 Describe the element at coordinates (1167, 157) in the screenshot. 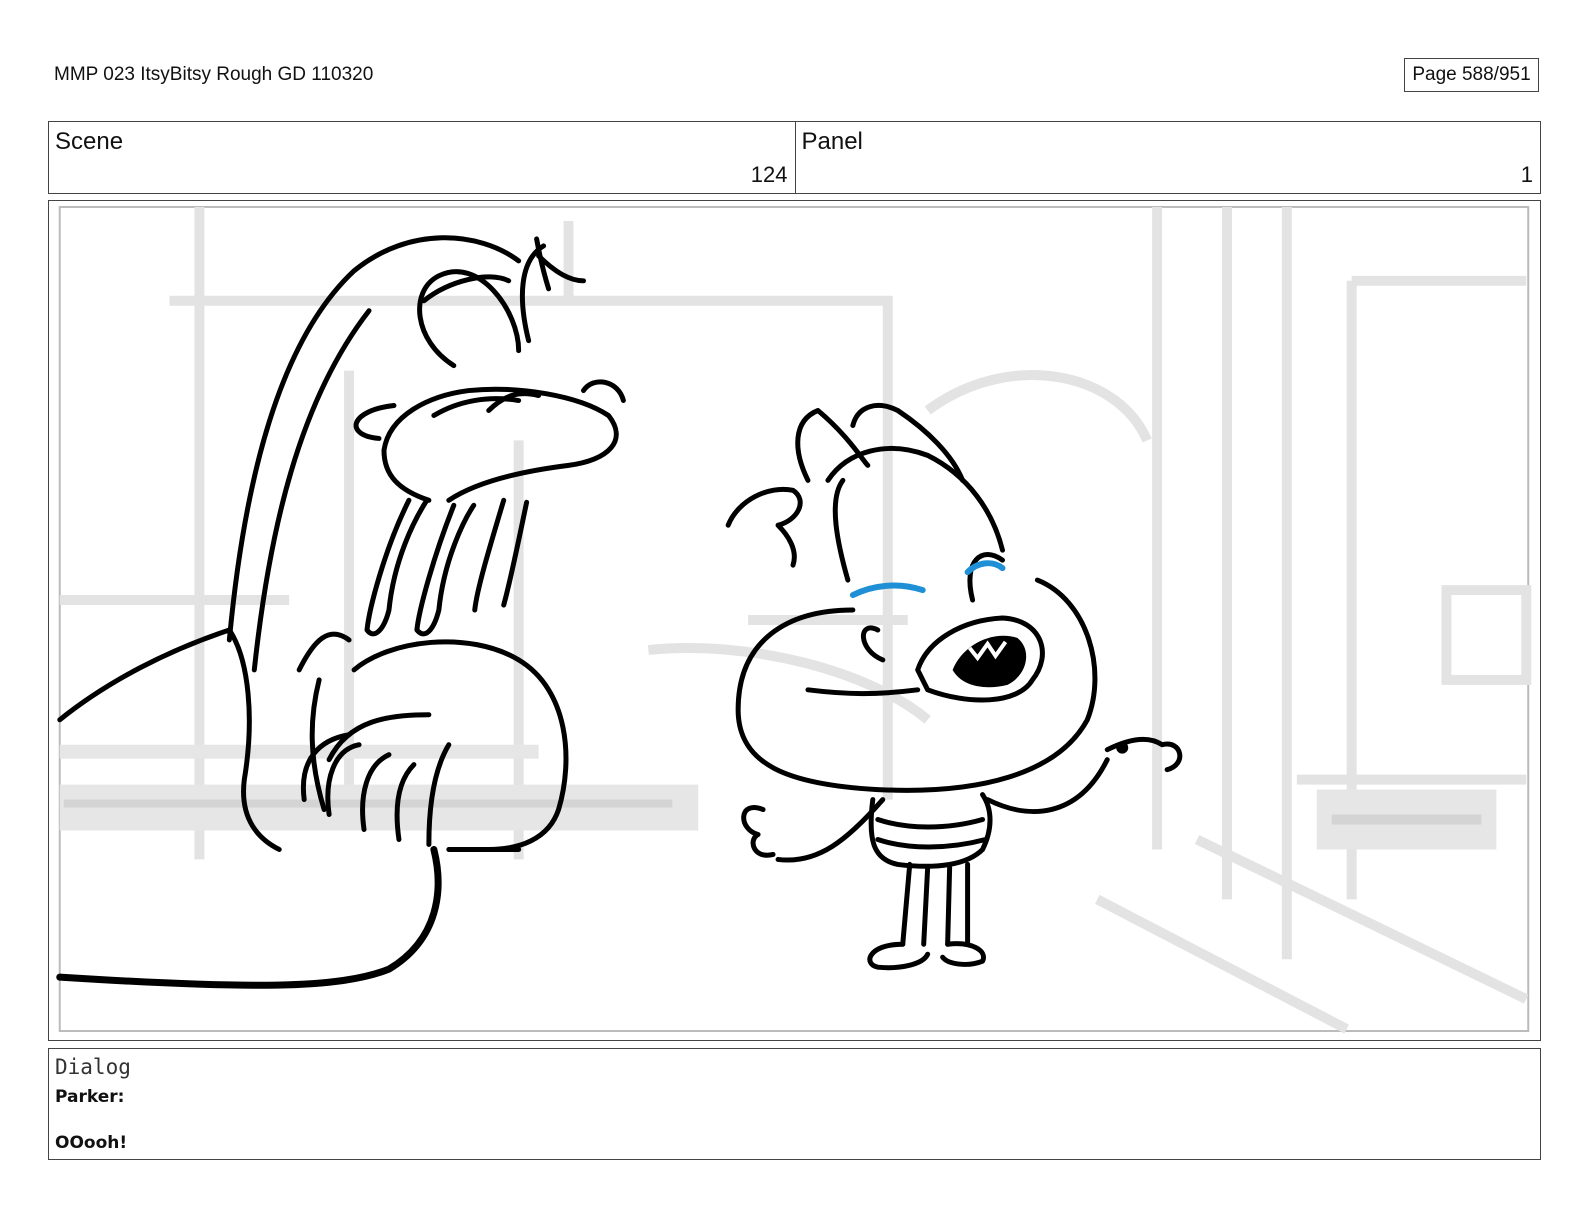

I see `panel-cell: Panel 1` at that location.